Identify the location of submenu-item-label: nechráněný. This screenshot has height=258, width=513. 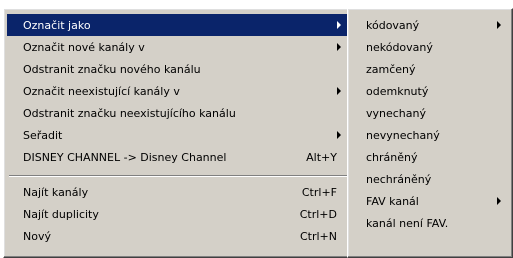
(399, 179).